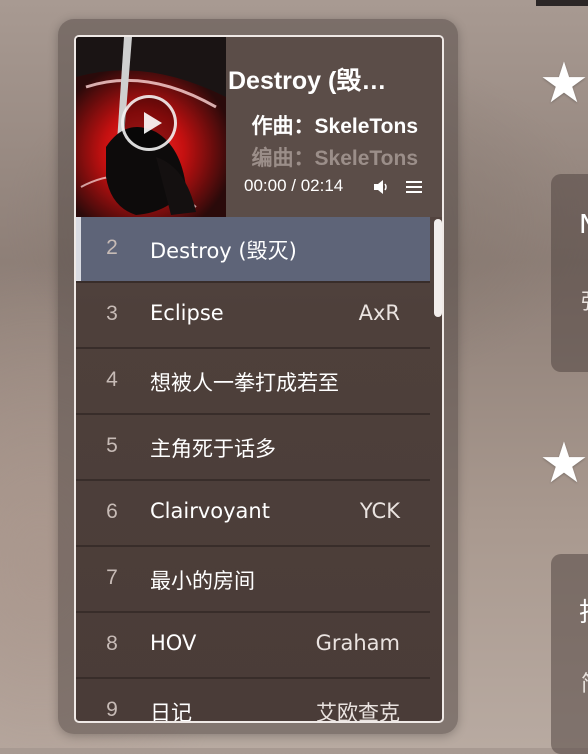 Image resolution: width=588 pixels, height=754 pixels. I want to click on track-name: 最小的房间, so click(202, 581).